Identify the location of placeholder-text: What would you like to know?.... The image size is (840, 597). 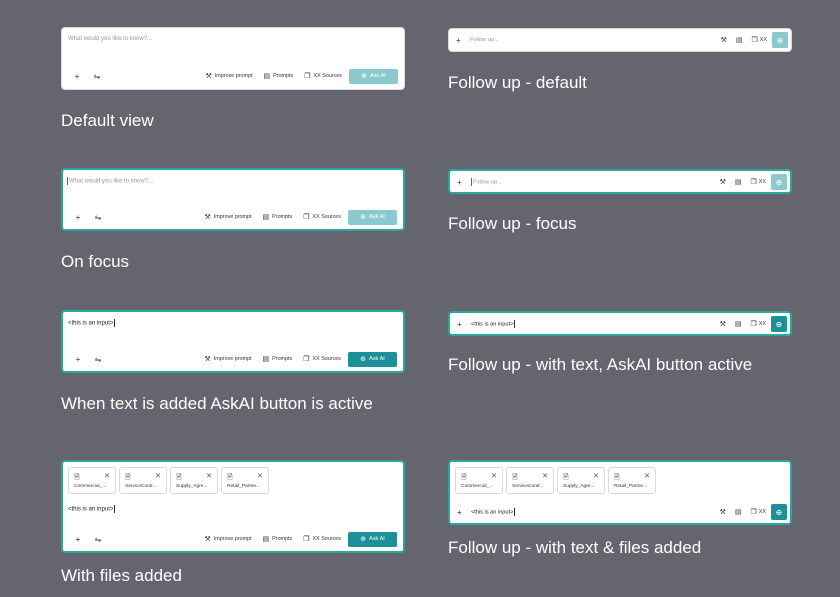
(111, 181).